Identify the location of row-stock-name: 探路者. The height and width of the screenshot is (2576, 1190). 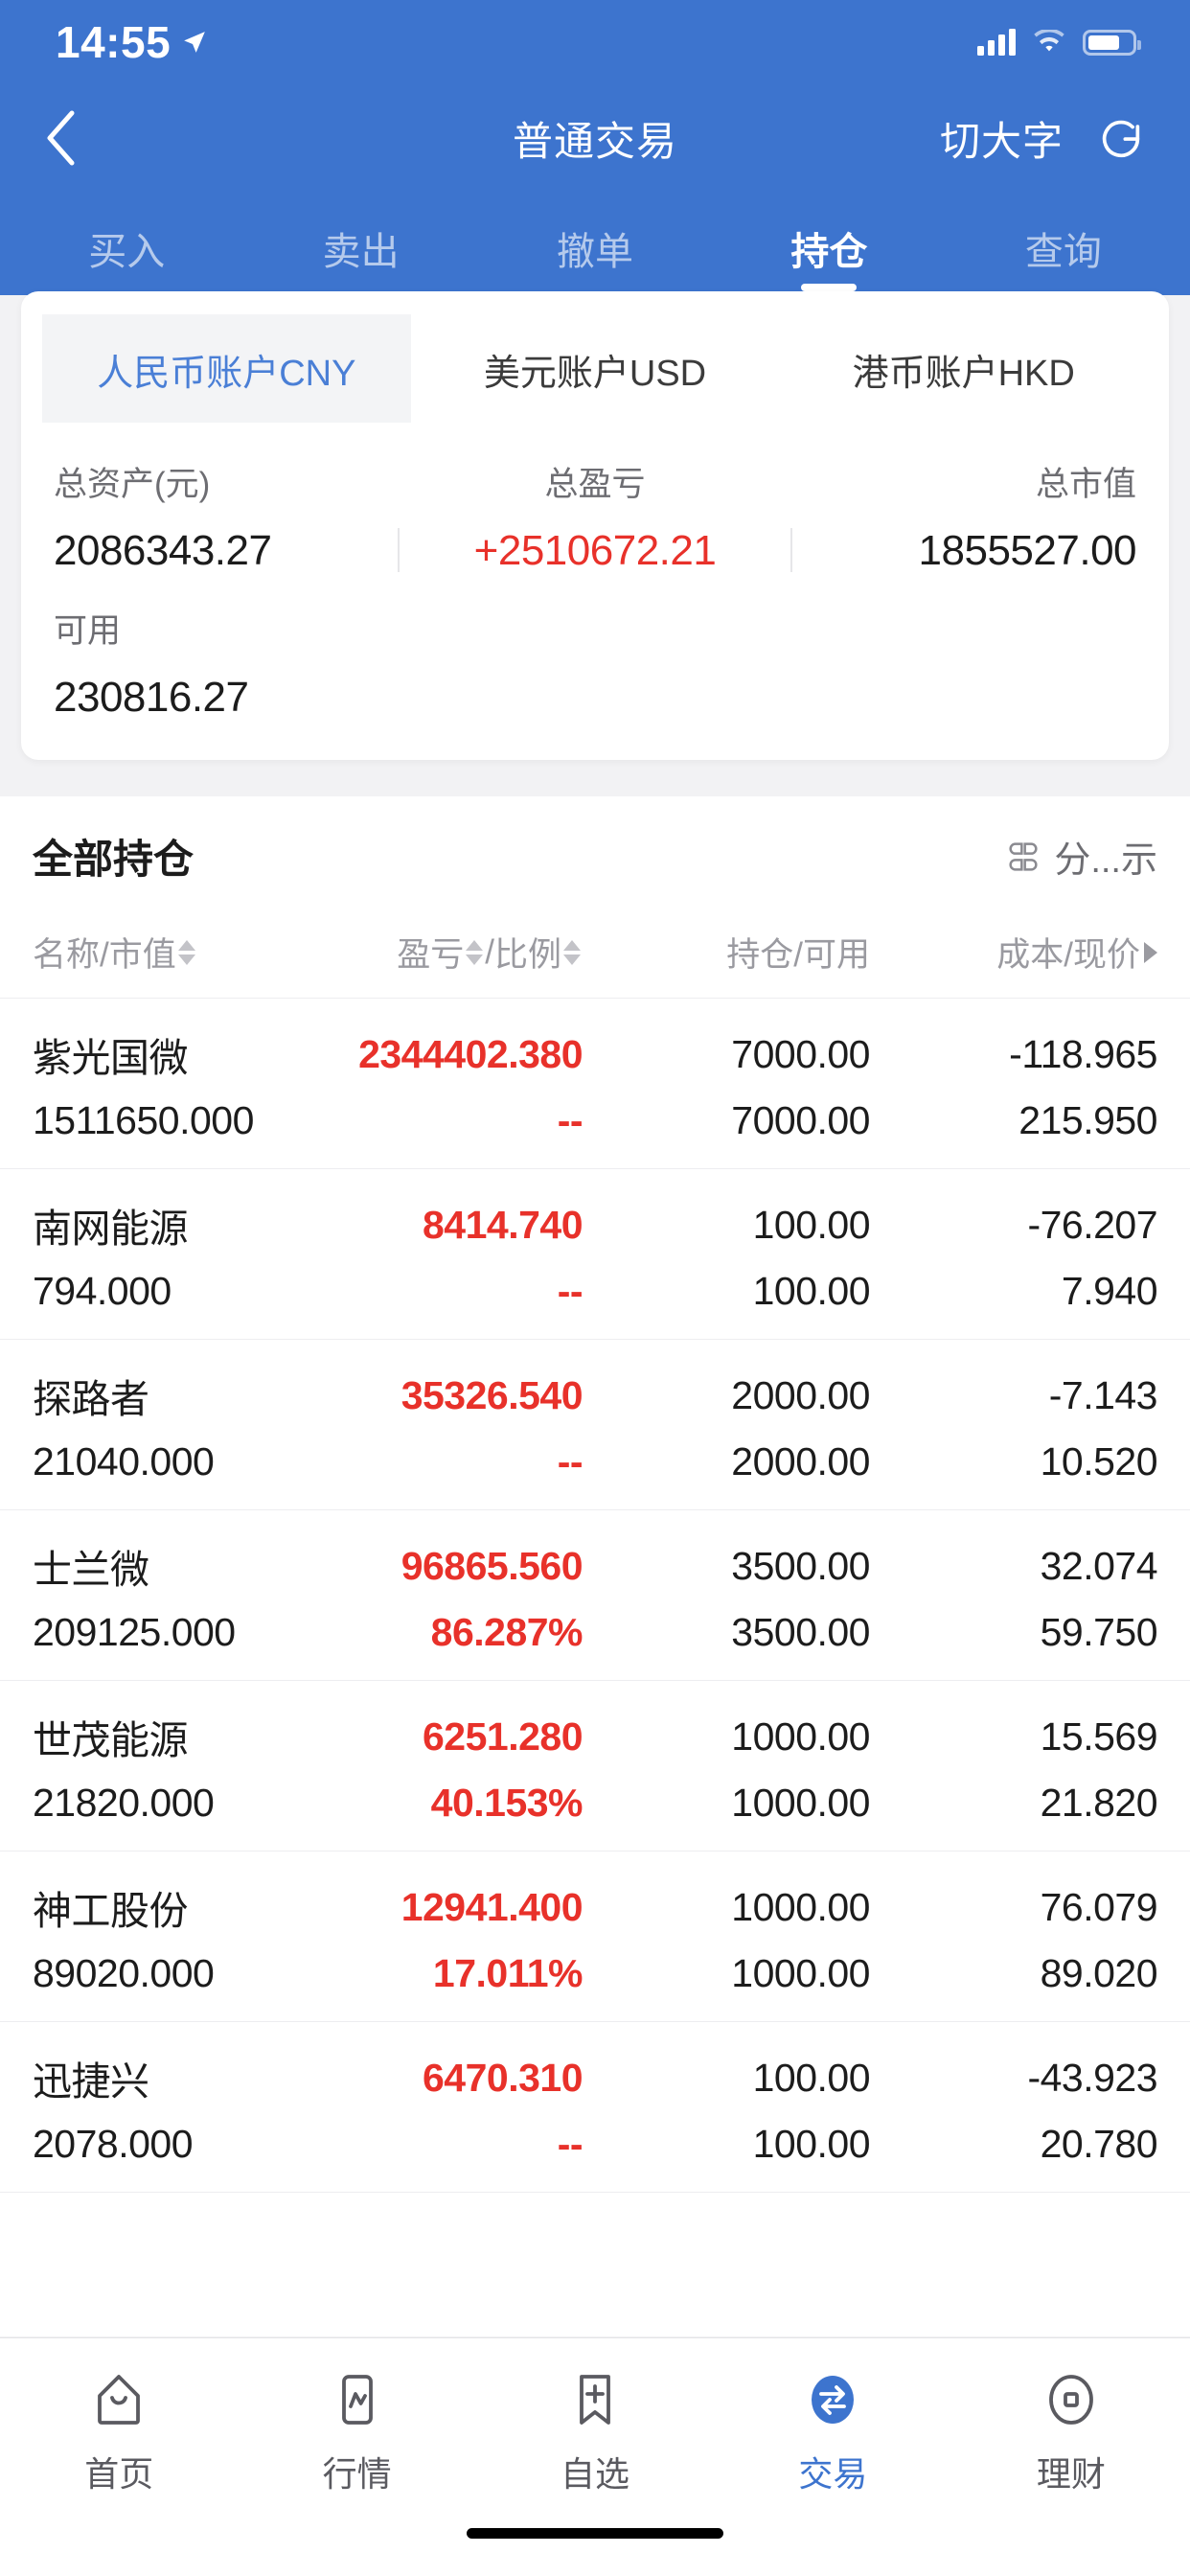
(91, 1399).